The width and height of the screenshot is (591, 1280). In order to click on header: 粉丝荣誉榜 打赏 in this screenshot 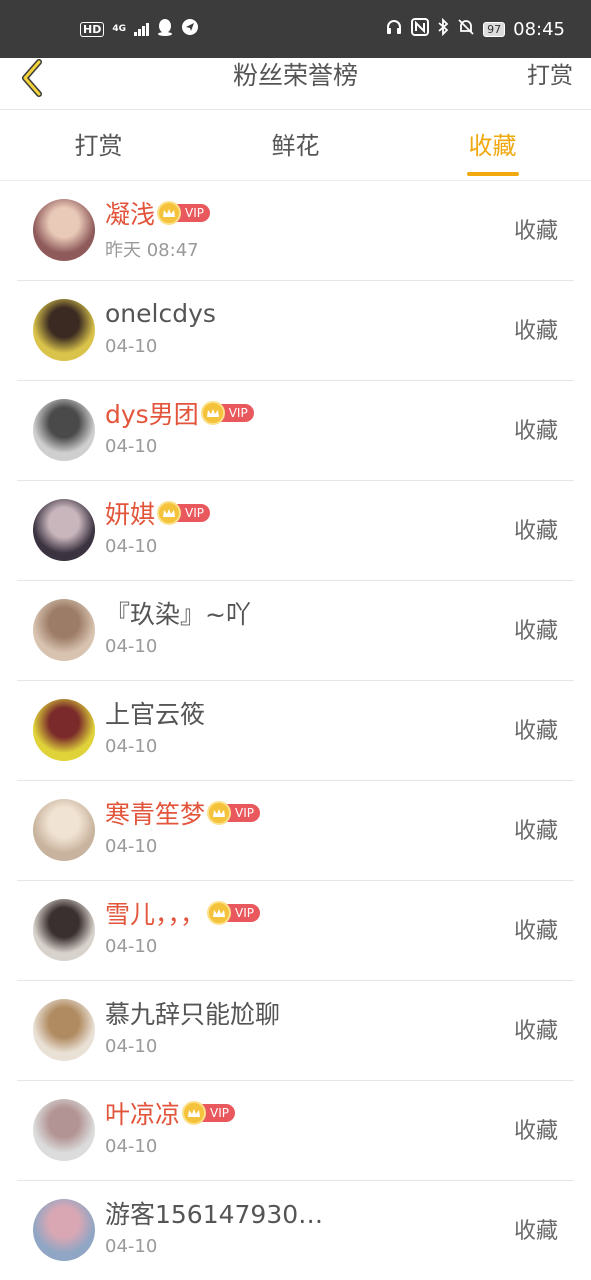, I will do `click(295, 84)`.